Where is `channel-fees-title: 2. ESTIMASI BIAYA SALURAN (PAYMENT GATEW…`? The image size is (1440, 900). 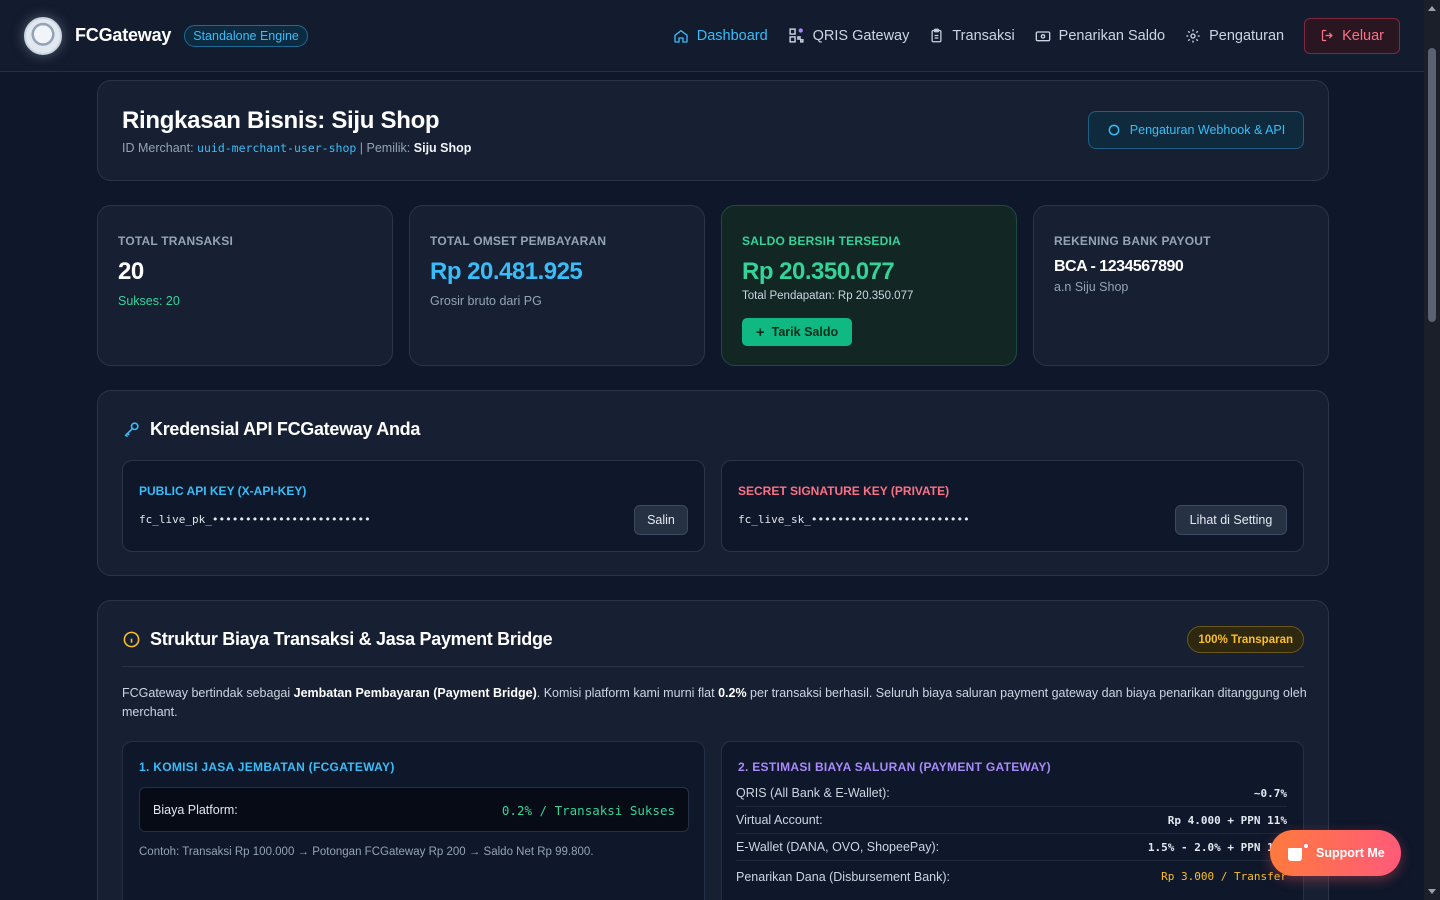
channel-fees-title: 2. ESTIMASI BIAYA SALURAN (PAYMENT GATEW… is located at coordinates (894, 767).